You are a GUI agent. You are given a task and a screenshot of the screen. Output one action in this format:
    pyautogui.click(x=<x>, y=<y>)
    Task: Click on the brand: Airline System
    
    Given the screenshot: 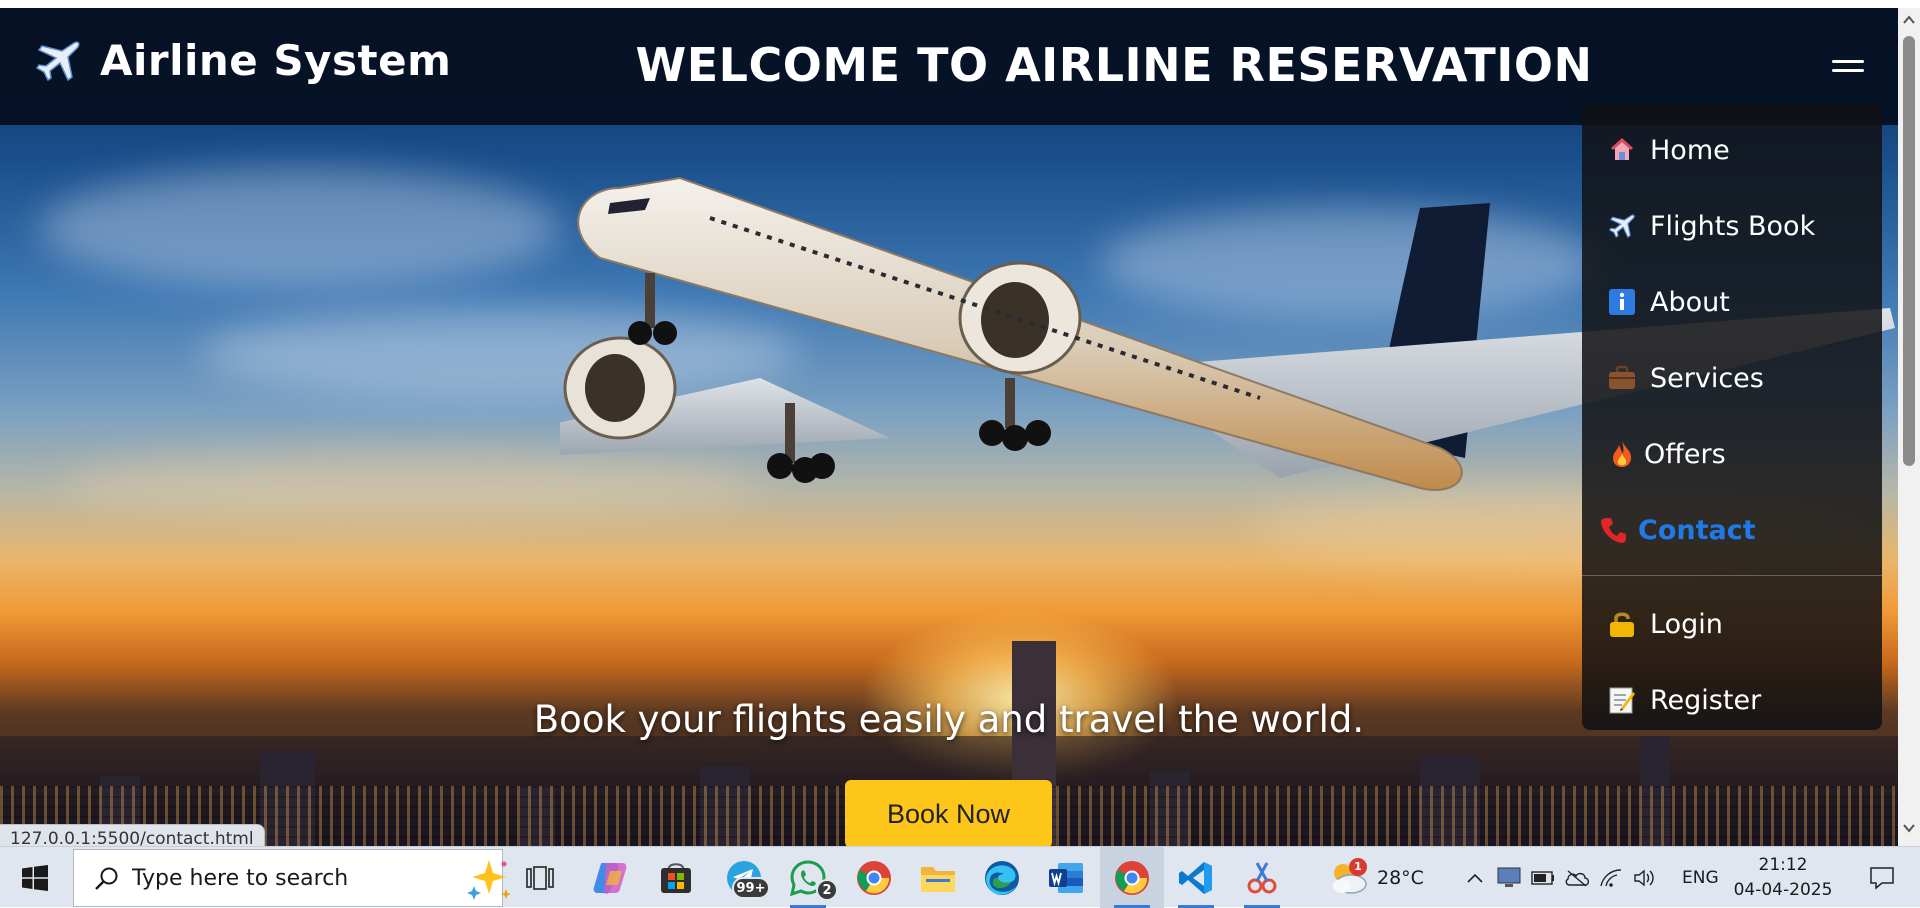 What is the action you would take?
    pyautogui.click(x=242, y=60)
    